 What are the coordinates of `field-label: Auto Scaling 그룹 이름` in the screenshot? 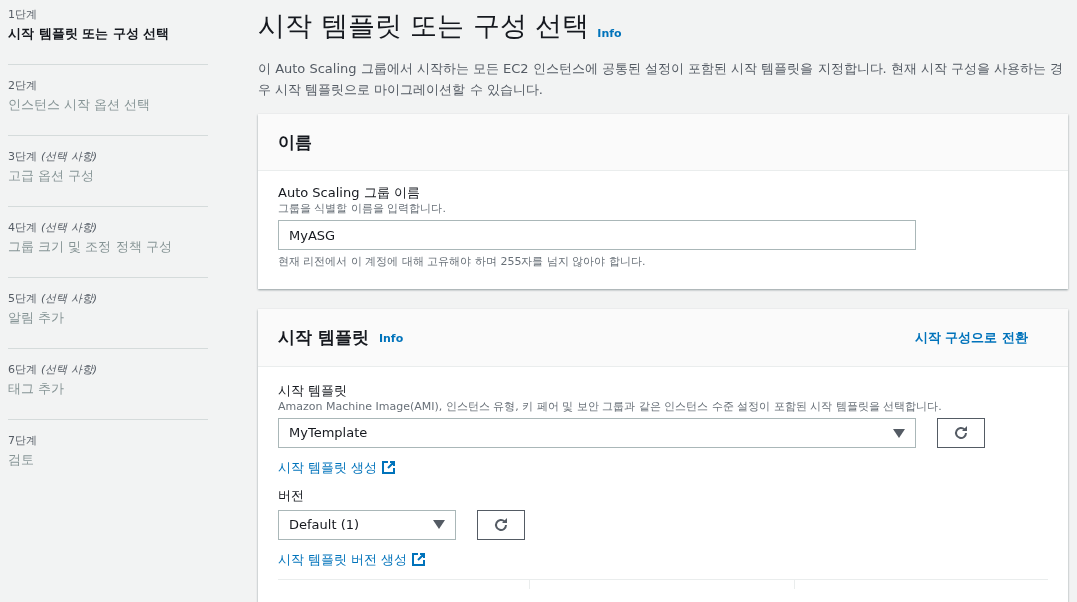 It's located at (349, 193).